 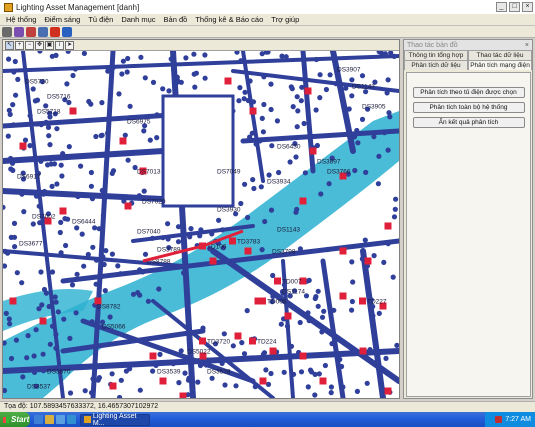 What do you see at coordinates (436, 55) in the screenshot?
I see `tab-general-info: Thông tin tổng hợp` at bounding box center [436, 55].